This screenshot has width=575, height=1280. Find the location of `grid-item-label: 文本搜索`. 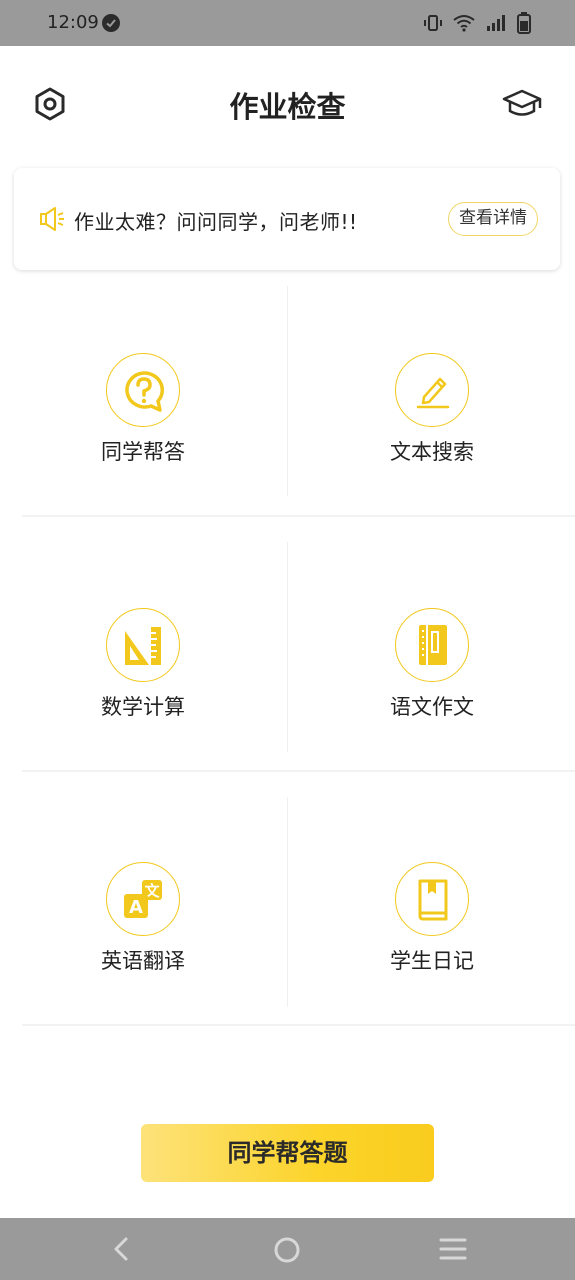

grid-item-label: 文本搜索 is located at coordinates (432, 452).